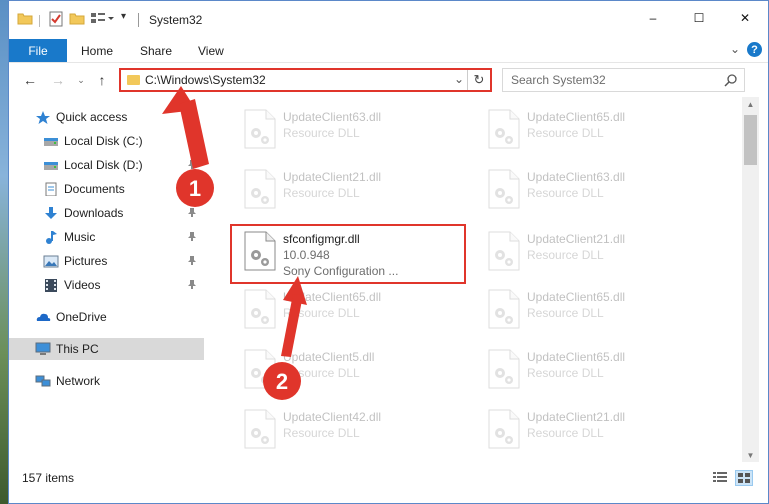  What do you see at coordinates (348, 254) in the screenshot?
I see `highlighted-file-frame` at bounding box center [348, 254].